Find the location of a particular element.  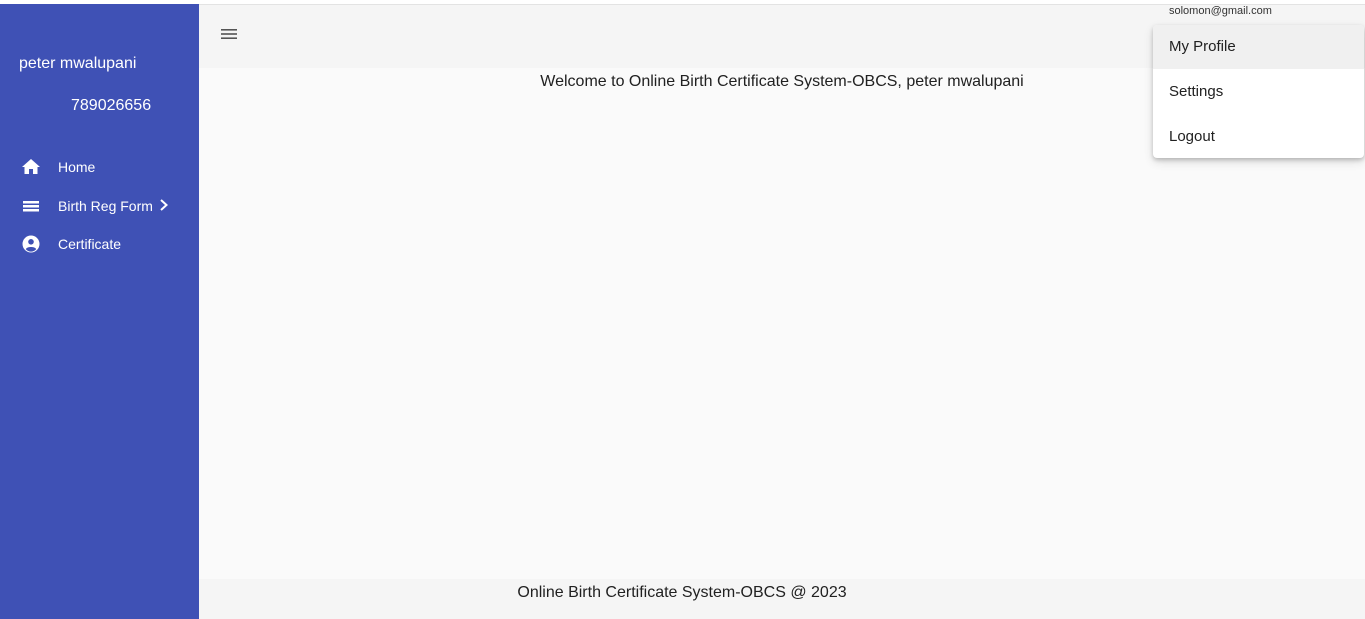

sidebar-item-certificate: Certificate is located at coordinates (99, 244).